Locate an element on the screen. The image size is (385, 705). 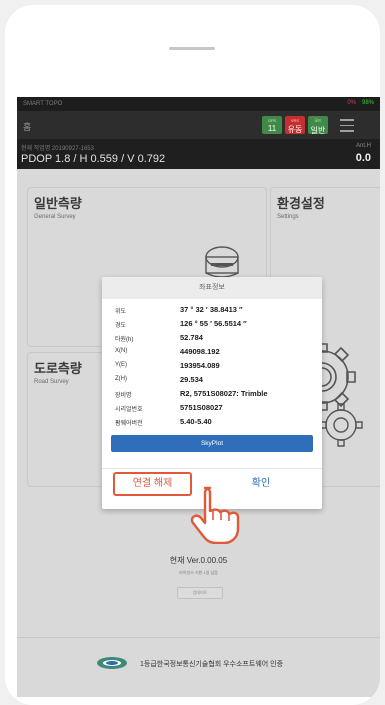
general-survey-subtitle: General Survey is located at coordinates (55, 217).